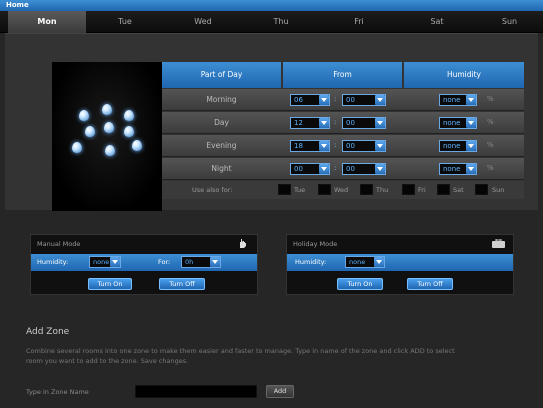 This screenshot has width=543, height=408. What do you see at coordinates (298, 169) in the screenshot?
I see `hour-value: 00` at bounding box center [298, 169].